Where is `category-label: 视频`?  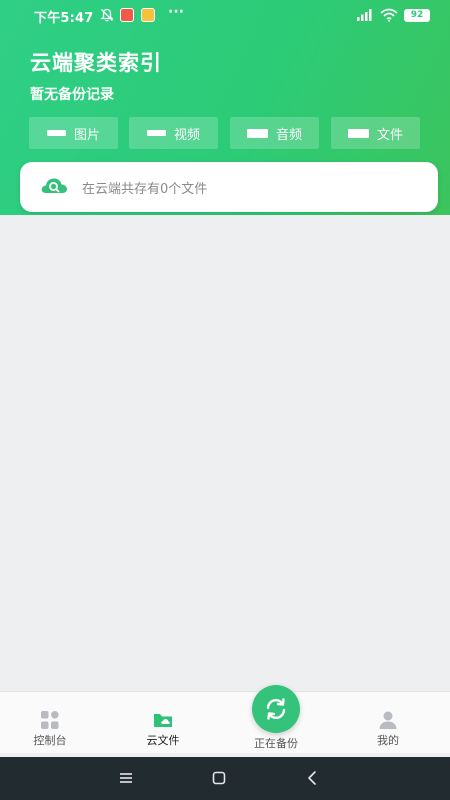
category-label: 视频 is located at coordinates (186, 135).